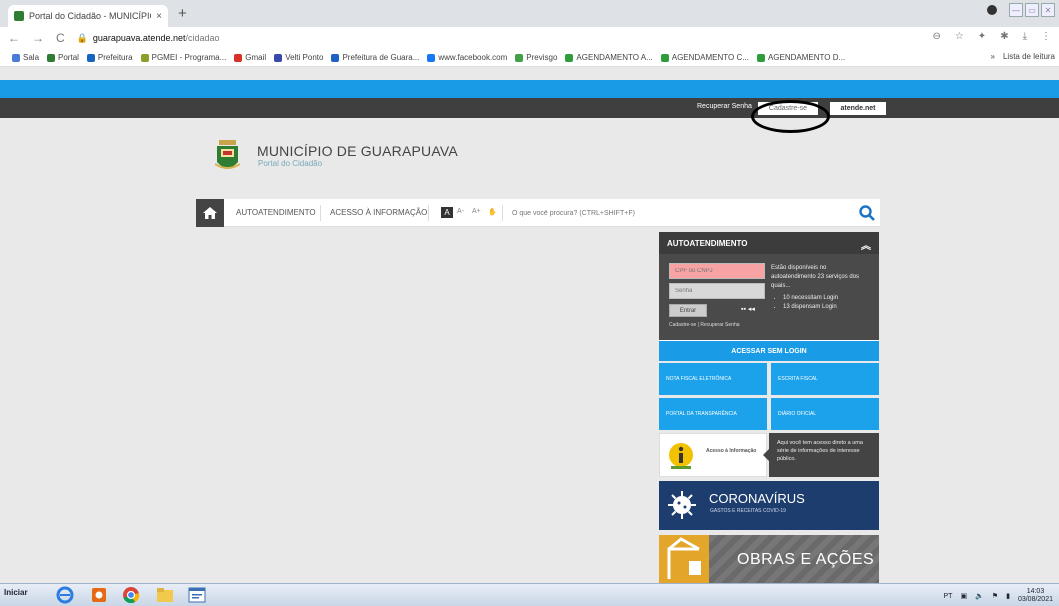 The width and height of the screenshot is (1059, 606). I want to click on crane-icon, so click(684, 559).